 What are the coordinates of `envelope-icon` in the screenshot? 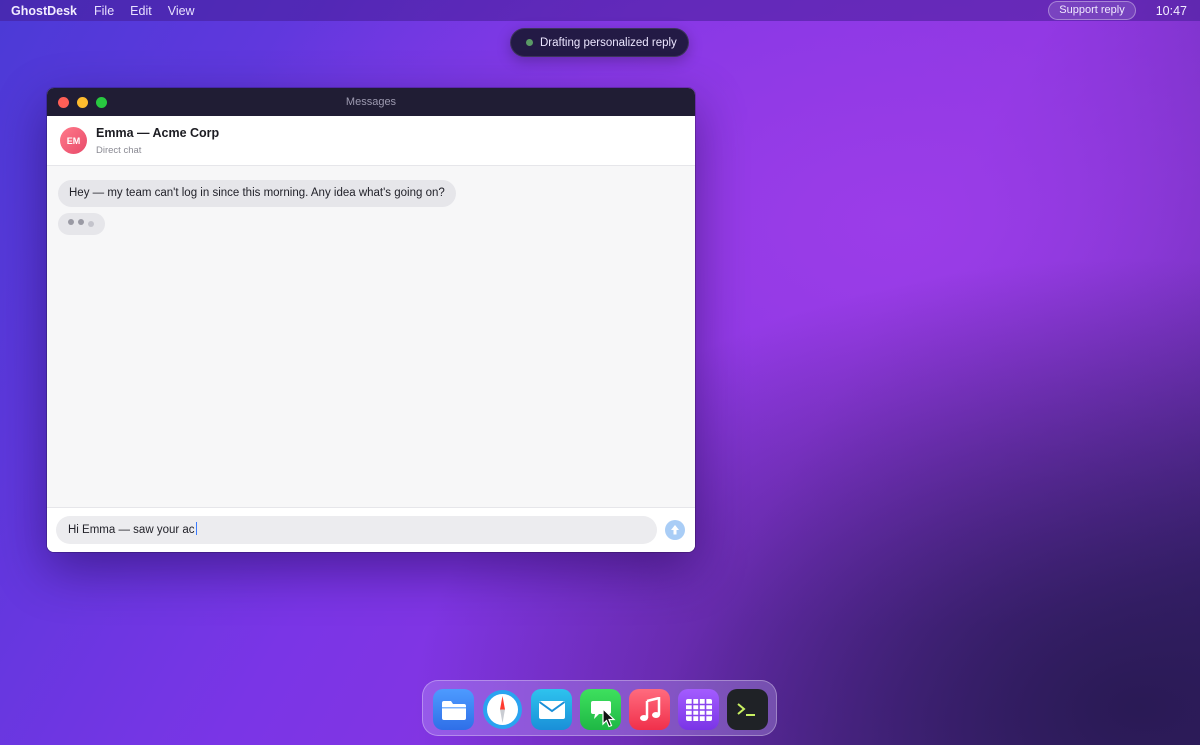 It's located at (551, 709).